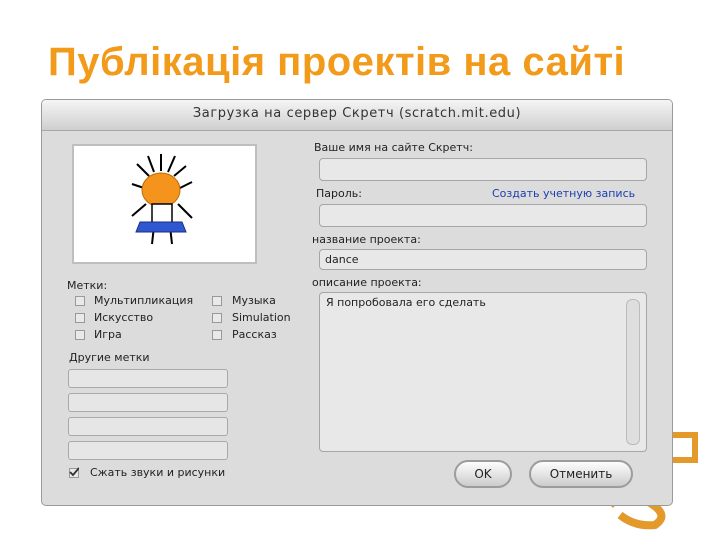  What do you see at coordinates (406, 302) in the screenshot?
I see `project-desc-text: Я попробовала его сделать` at bounding box center [406, 302].